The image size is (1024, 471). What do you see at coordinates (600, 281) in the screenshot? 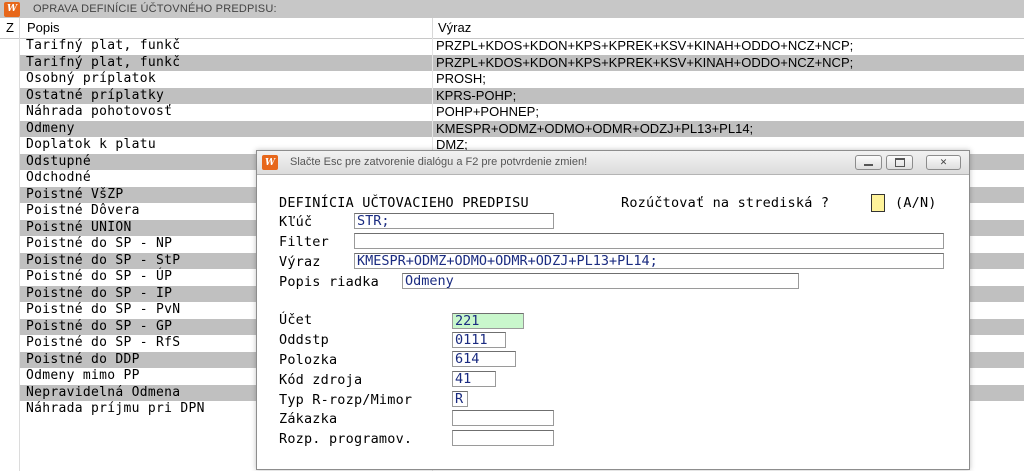
I see `popis-field: Odmeny` at bounding box center [600, 281].